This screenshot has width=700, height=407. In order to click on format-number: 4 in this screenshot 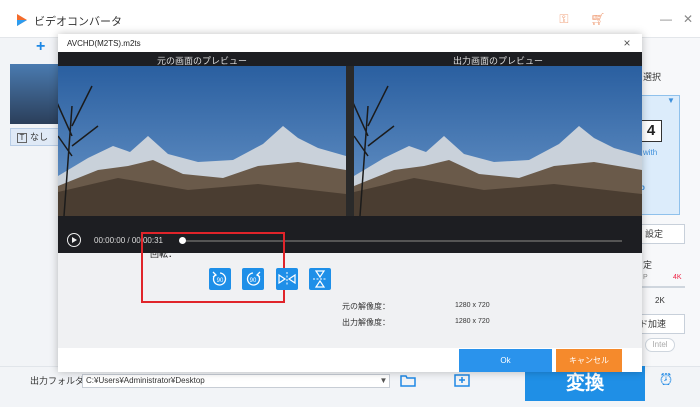, I will do `click(651, 131)`.